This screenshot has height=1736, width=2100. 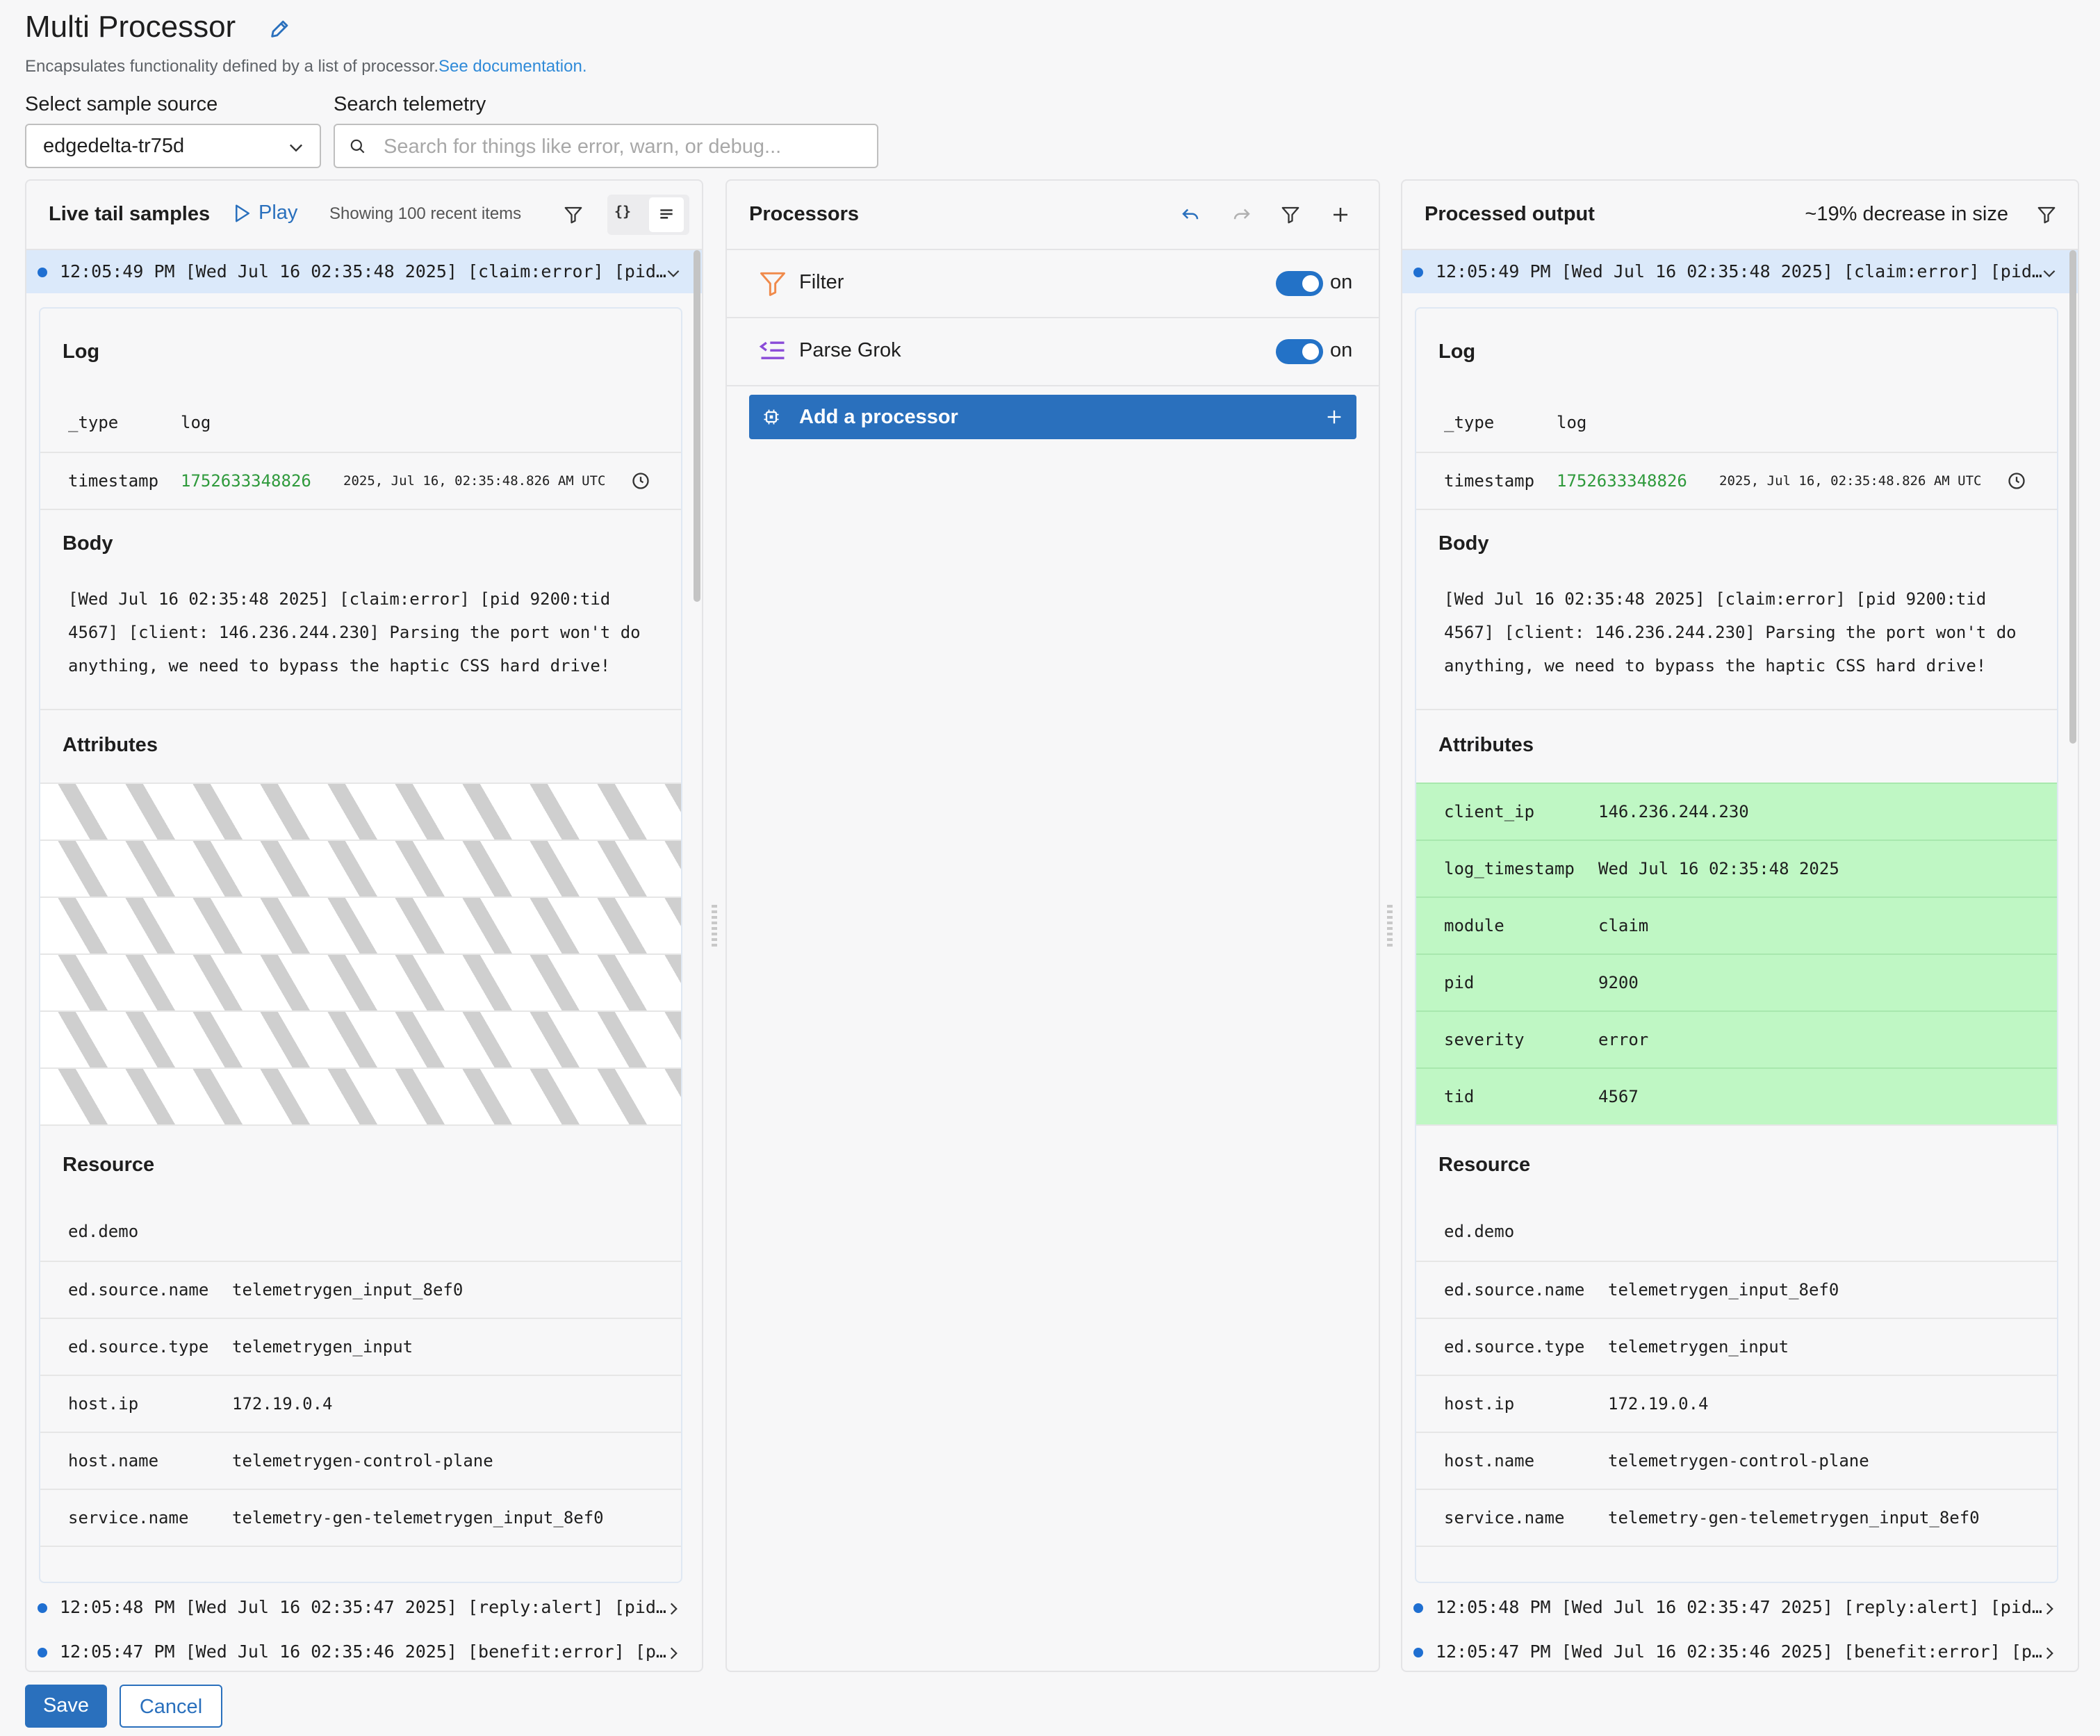 I want to click on field-value: log, so click(x=196, y=422).